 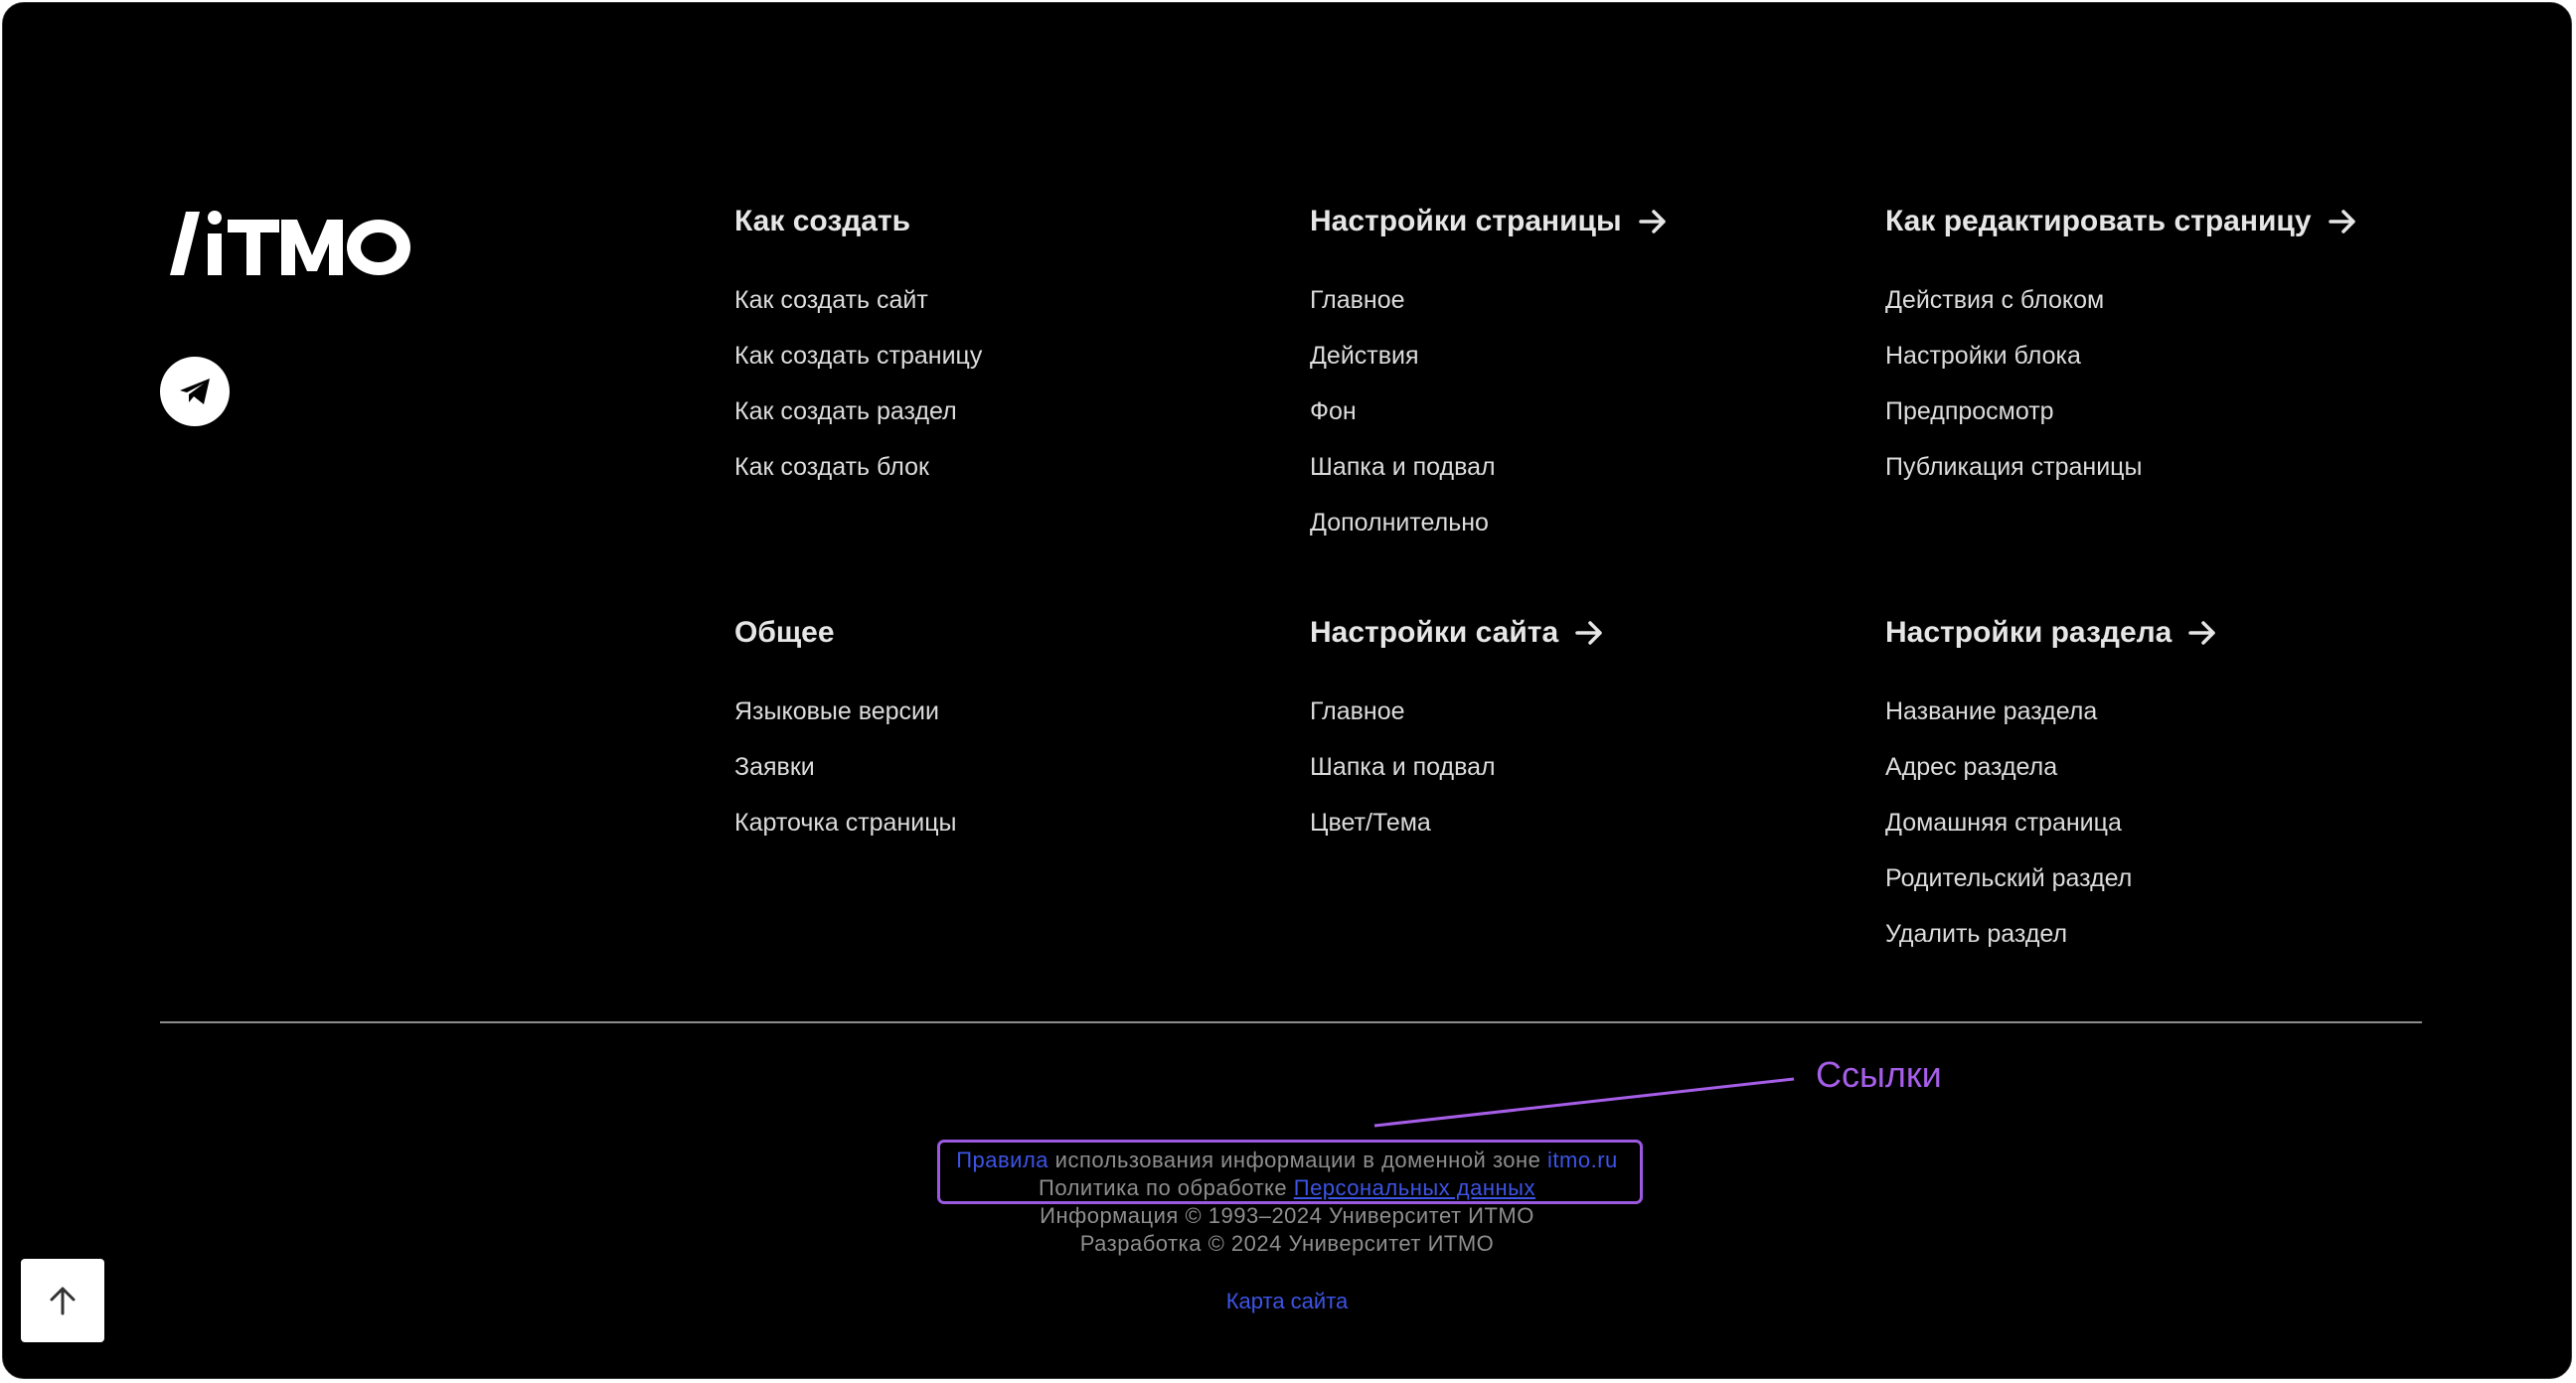 What do you see at coordinates (1971, 768) in the screenshot?
I see `footer-link: Адрес раздела` at bounding box center [1971, 768].